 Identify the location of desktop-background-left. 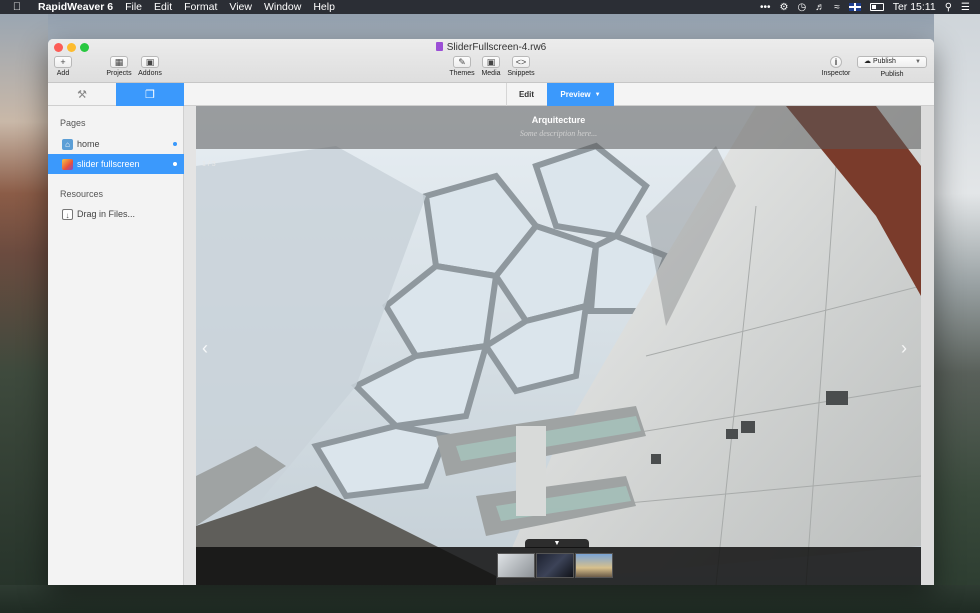
(24, 313).